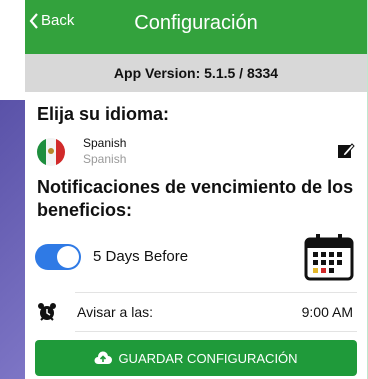  What do you see at coordinates (196, 260) in the screenshot?
I see `notification-row: 5 Days Before` at bounding box center [196, 260].